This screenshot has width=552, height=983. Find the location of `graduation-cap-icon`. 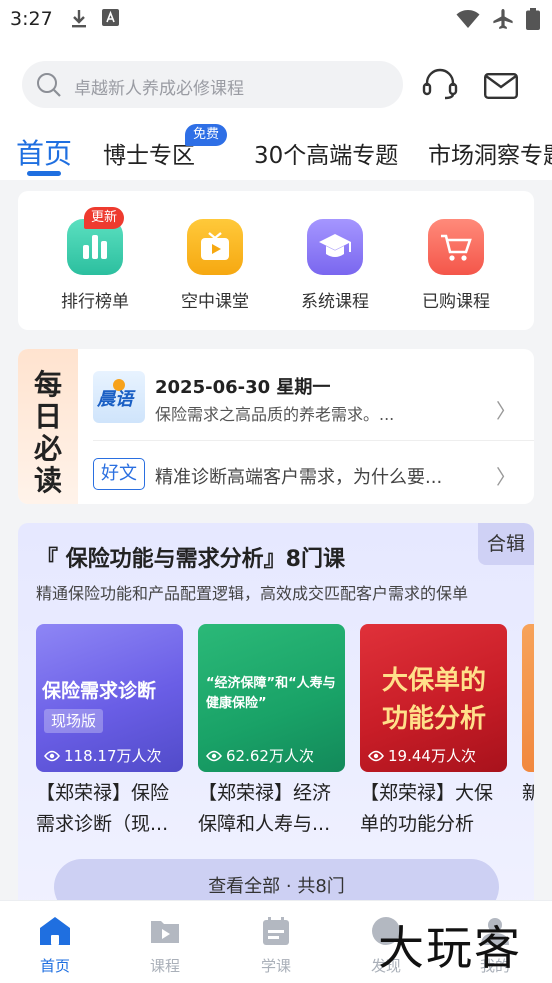

graduation-cap-icon is located at coordinates (335, 245).